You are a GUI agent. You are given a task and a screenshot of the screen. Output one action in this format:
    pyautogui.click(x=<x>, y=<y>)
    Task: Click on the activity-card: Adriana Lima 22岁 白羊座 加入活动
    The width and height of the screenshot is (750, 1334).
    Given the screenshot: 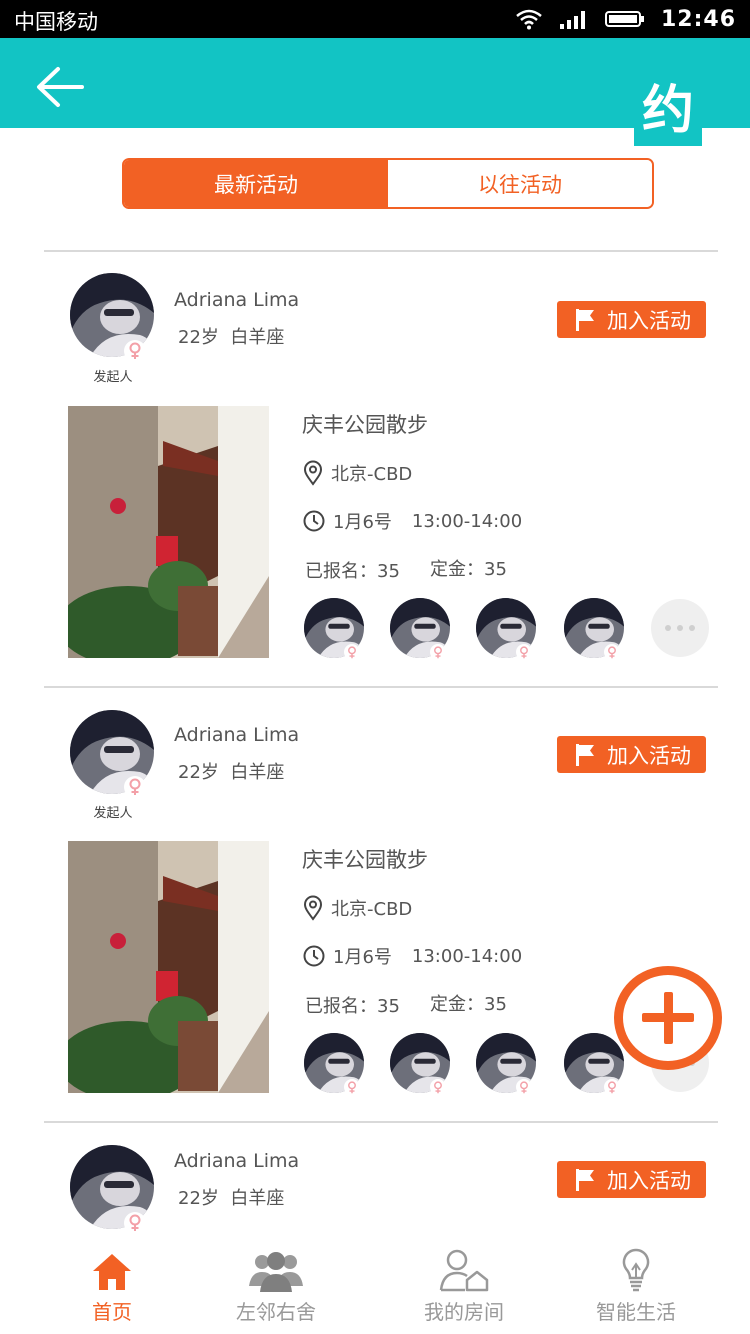 What is the action you would take?
    pyautogui.click(x=375, y=1181)
    